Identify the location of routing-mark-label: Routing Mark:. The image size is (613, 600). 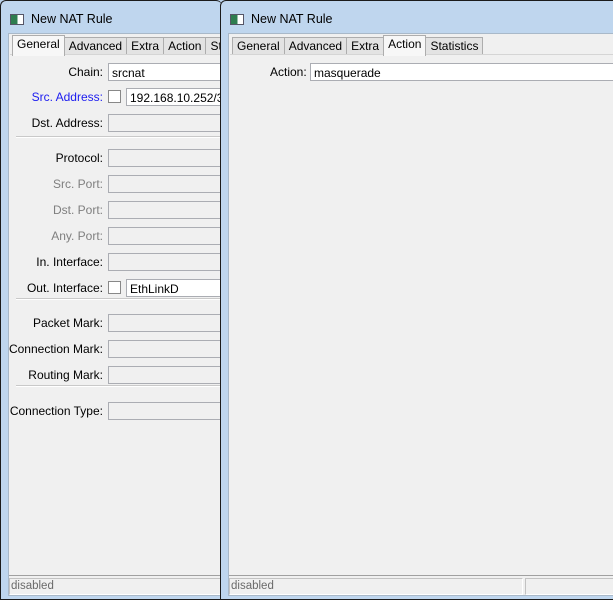
(65, 375).